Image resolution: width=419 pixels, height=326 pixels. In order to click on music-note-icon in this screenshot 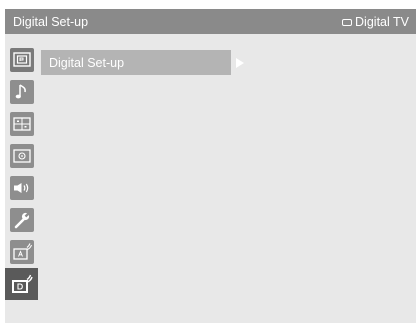, I will do `click(20, 91)`.